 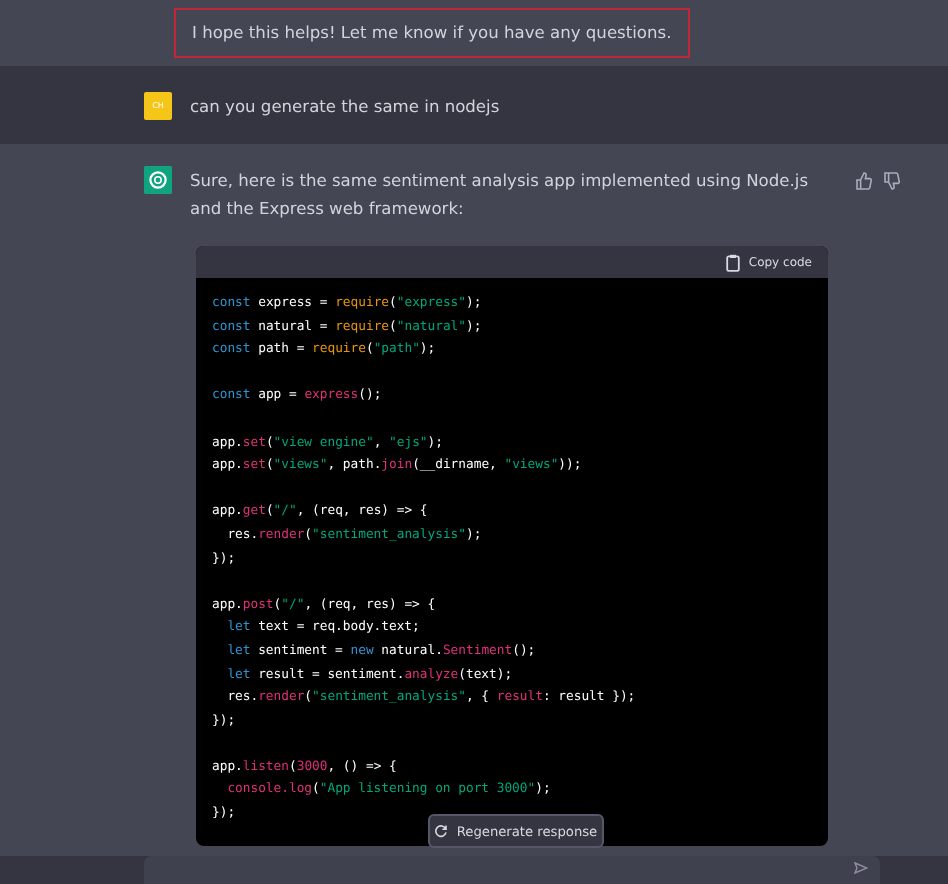 What do you see at coordinates (158, 180) in the screenshot?
I see `assistant-avatar` at bounding box center [158, 180].